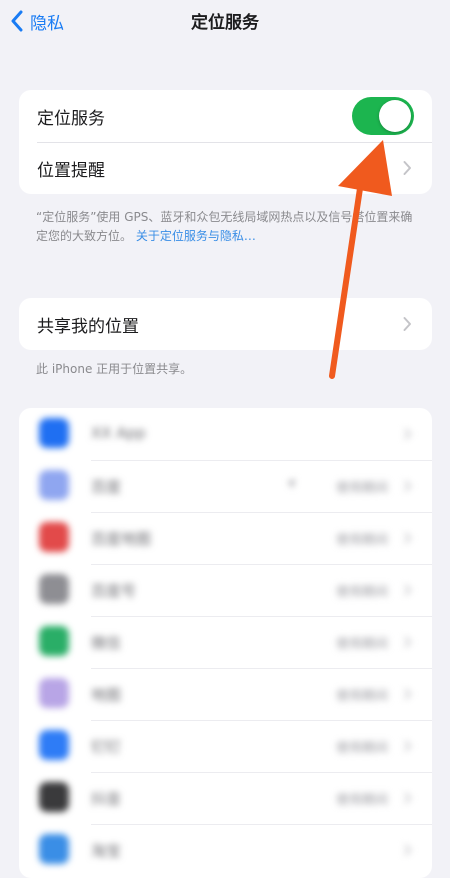 This screenshot has width=450, height=878. I want to click on app-row: 淘宝, so click(225, 850).